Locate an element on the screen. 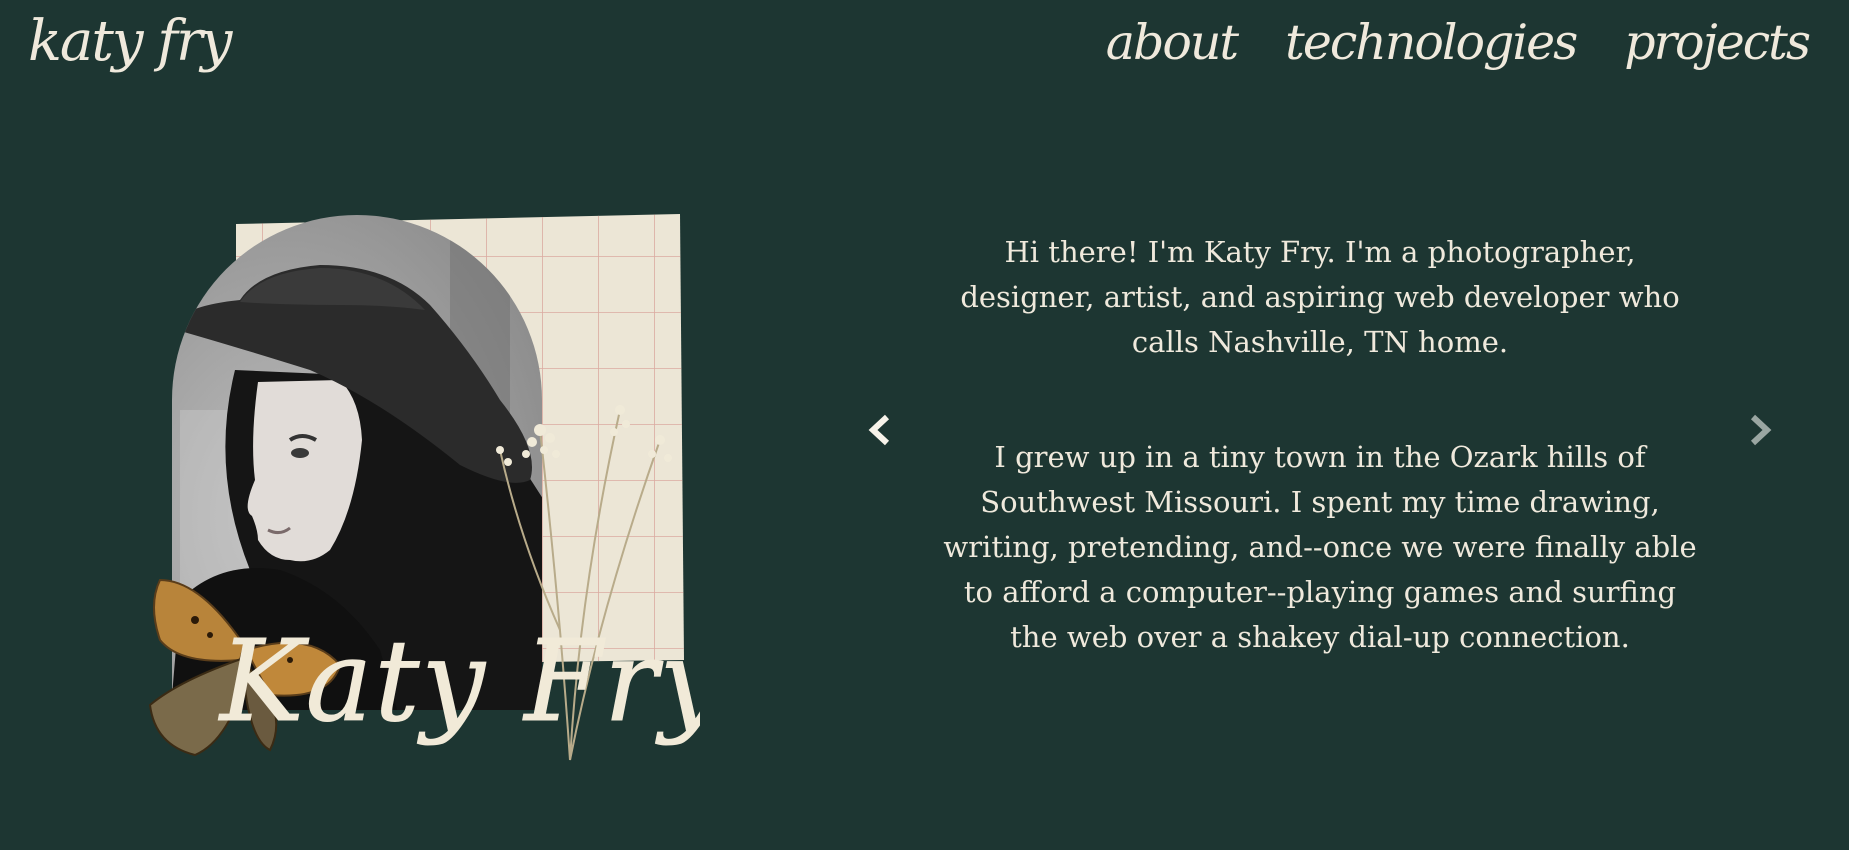 The width and height of the screenshot is (1849, 850). carousel-prev-button is located at coordinates (880, 430).